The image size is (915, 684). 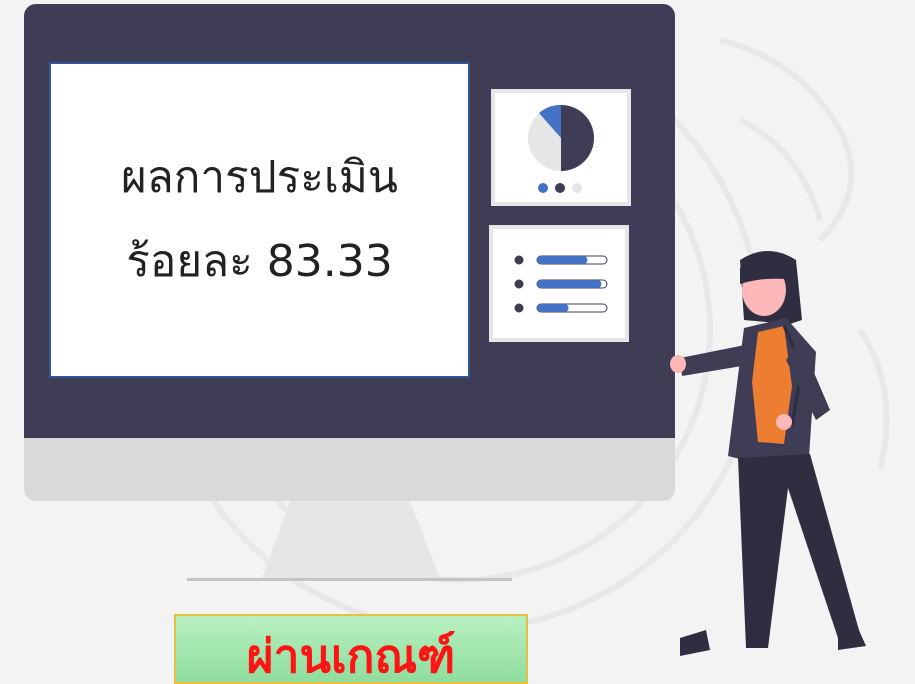 I want to click on pie-chart-icon, so click(x=561, y=148).